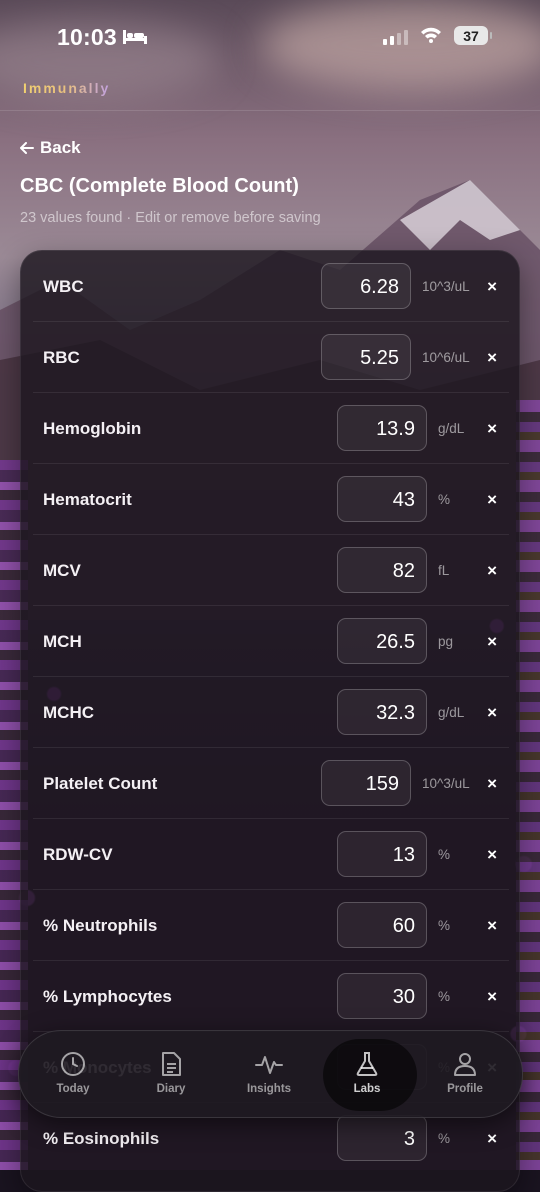  Describe the element at coordinates (444, 570) in the screenshot. I see `lab-value-unit: fL` at that location.